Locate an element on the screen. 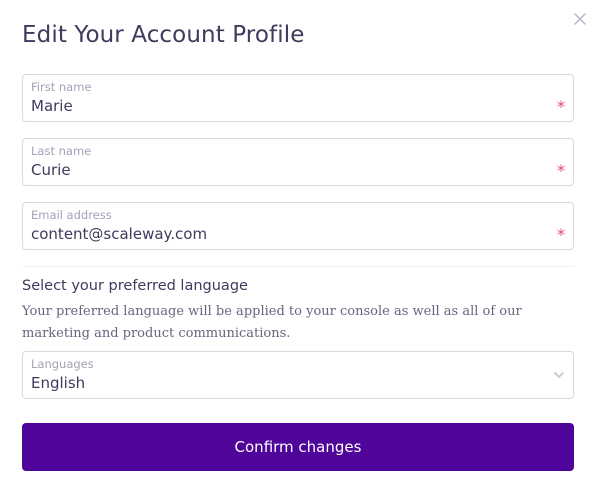  language-select-label: Languages is located at coordinates (62, 364).